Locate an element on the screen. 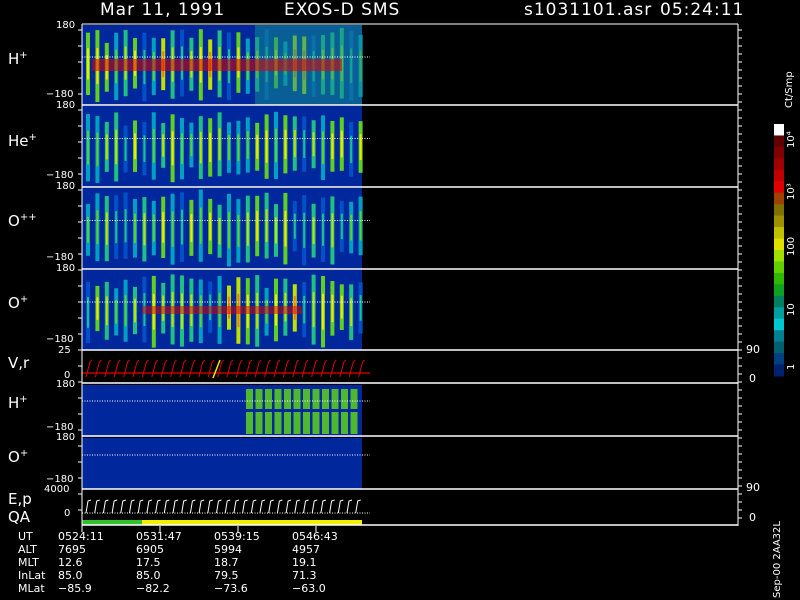 This screenshot has height=600, width=800. o2-background is located at coordinates (222, 463).